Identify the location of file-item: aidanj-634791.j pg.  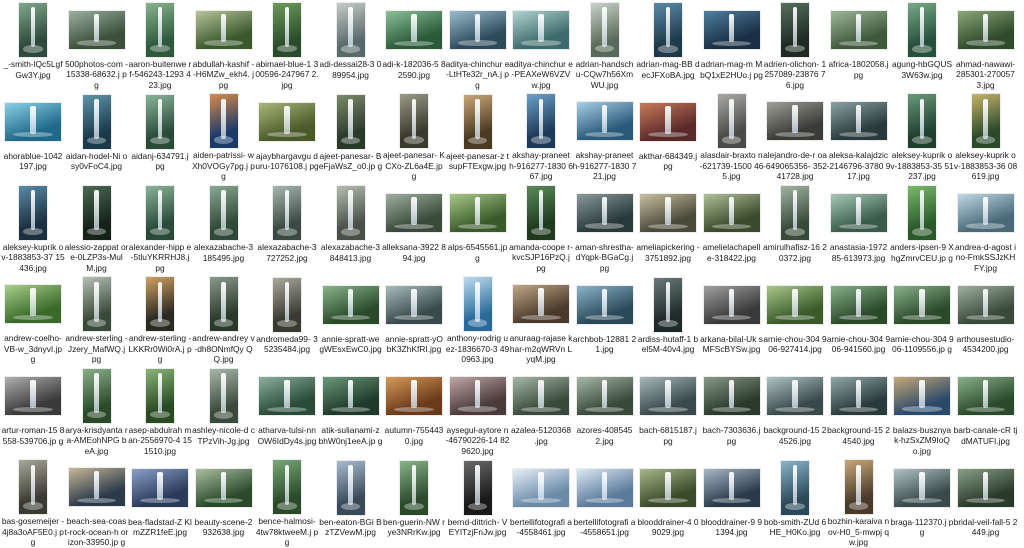
(160, 138).